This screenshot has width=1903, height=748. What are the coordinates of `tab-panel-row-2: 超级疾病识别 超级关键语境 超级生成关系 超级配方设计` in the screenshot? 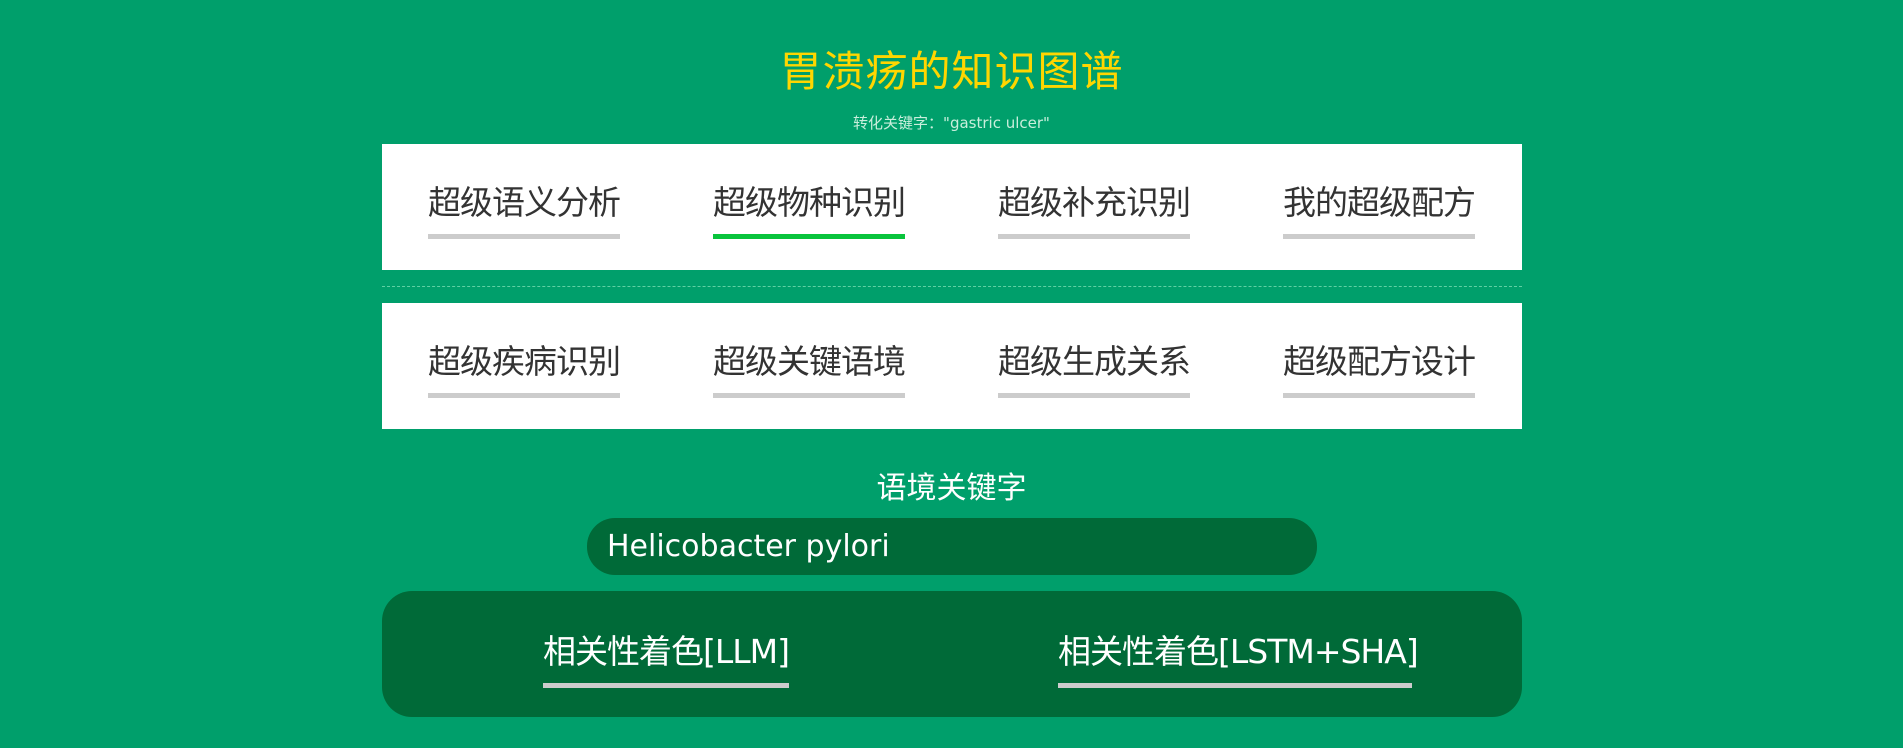 It's located at (952, 366).